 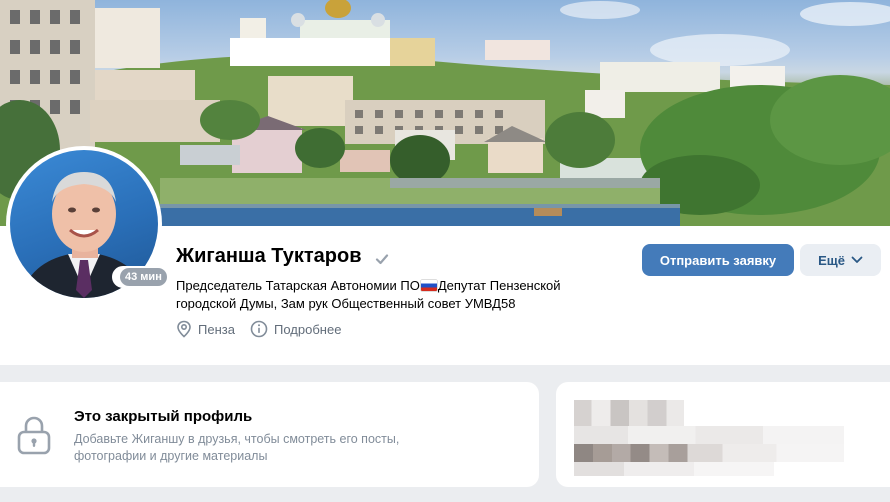 What do you see at coordinates (428, 285) in the screenshot?
I see `russia-flag-icon` at bounding box center [428, 285].